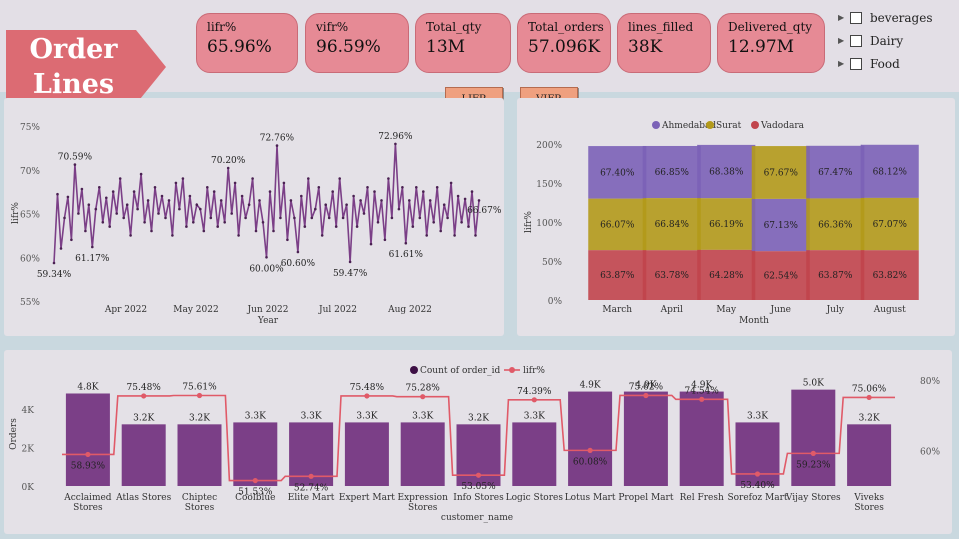  Describe the element at coordinates (661, 27) in the screenshot. I see `kpi-label: lines_filled` at that location.